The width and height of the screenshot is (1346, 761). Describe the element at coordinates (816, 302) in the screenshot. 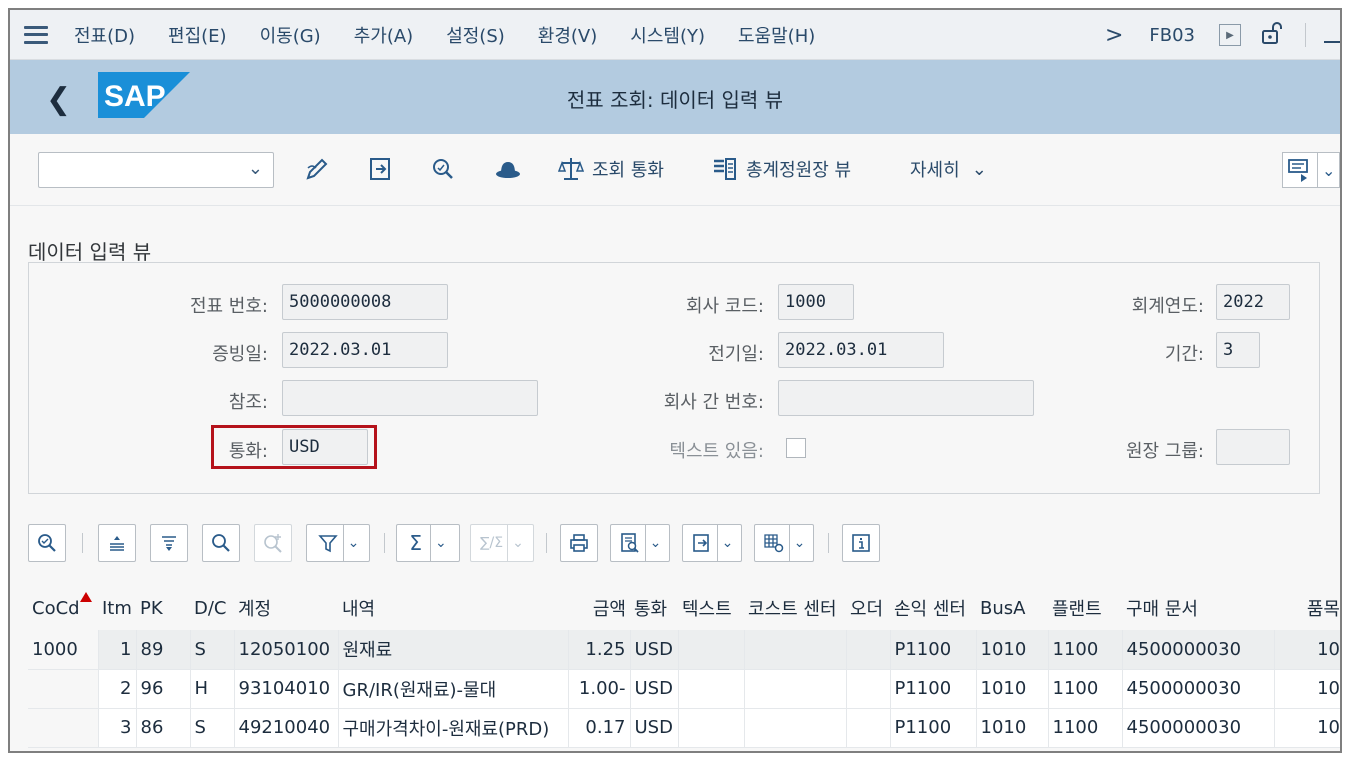

I see `company-code-field: 1000` at that location.